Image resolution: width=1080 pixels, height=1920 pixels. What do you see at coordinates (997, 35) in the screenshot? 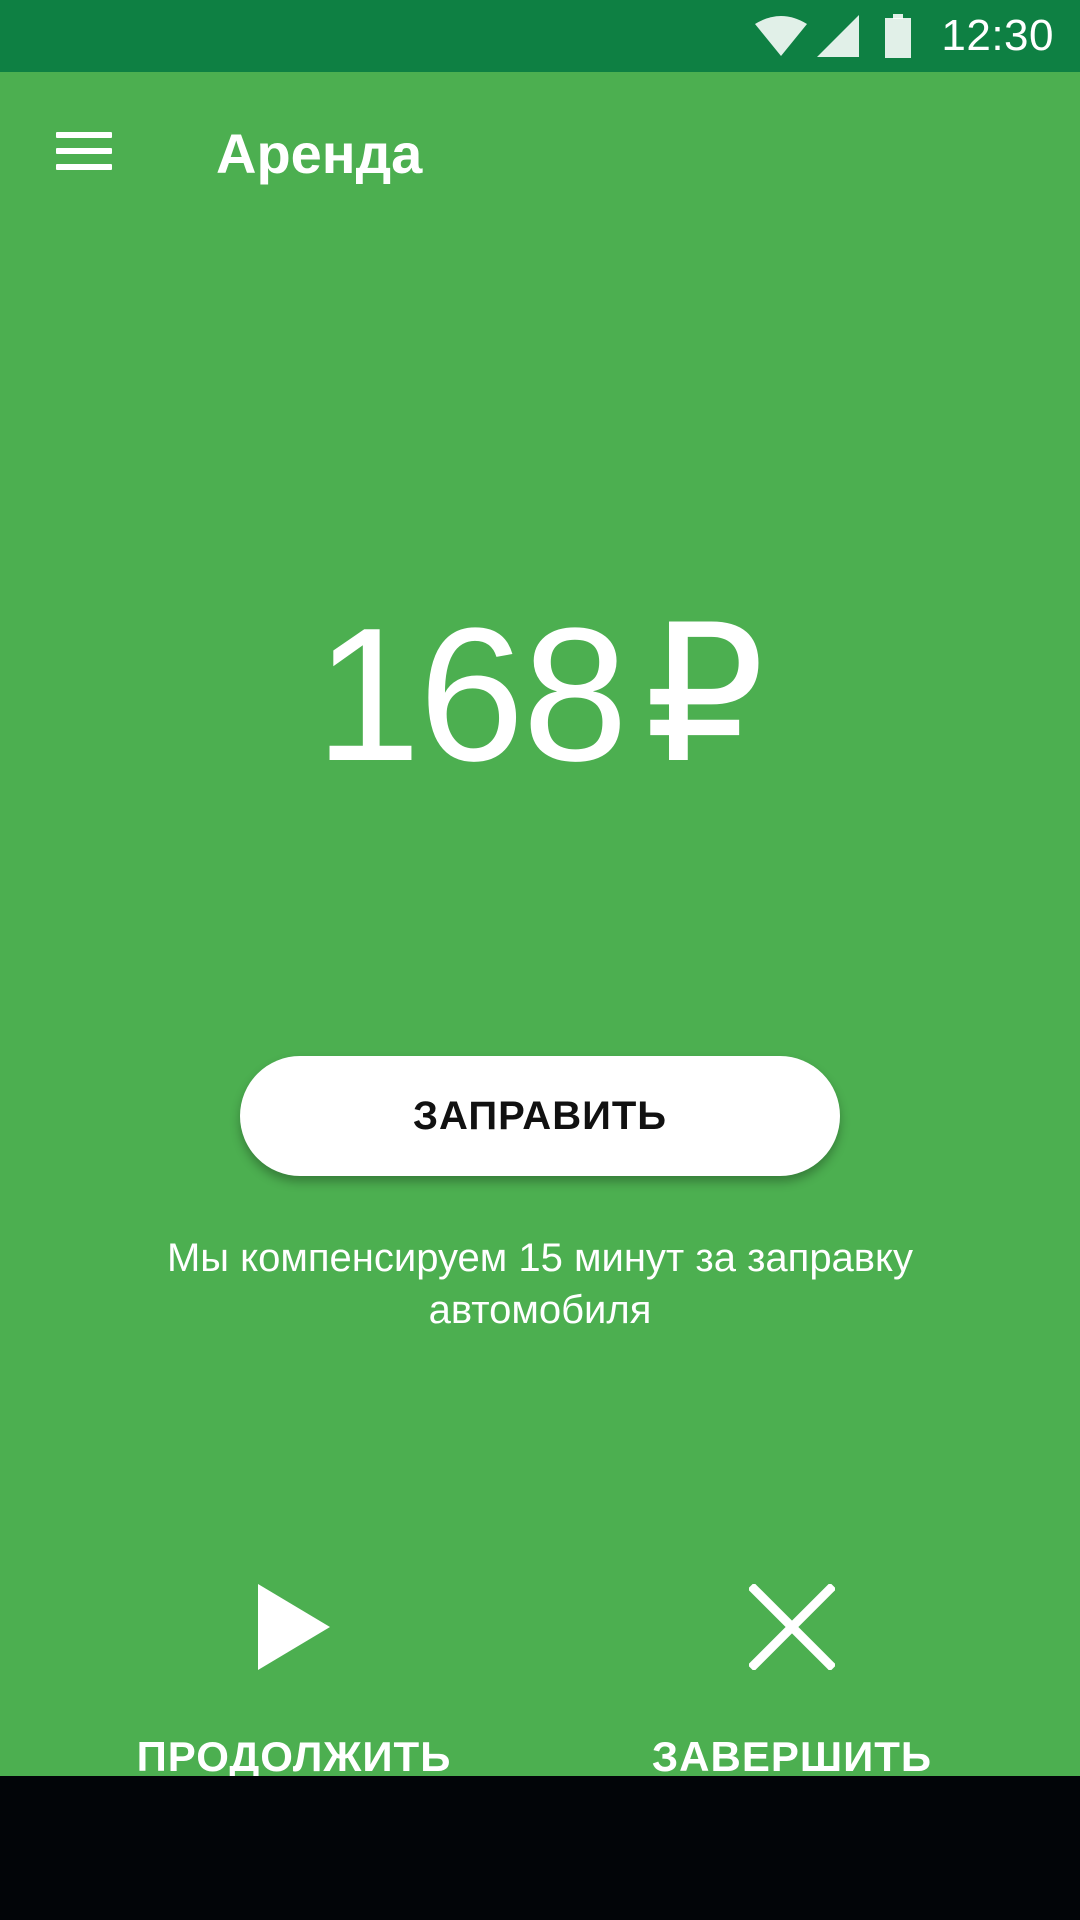
I see `status-time: 12:30` at bounding box center [997, 35].